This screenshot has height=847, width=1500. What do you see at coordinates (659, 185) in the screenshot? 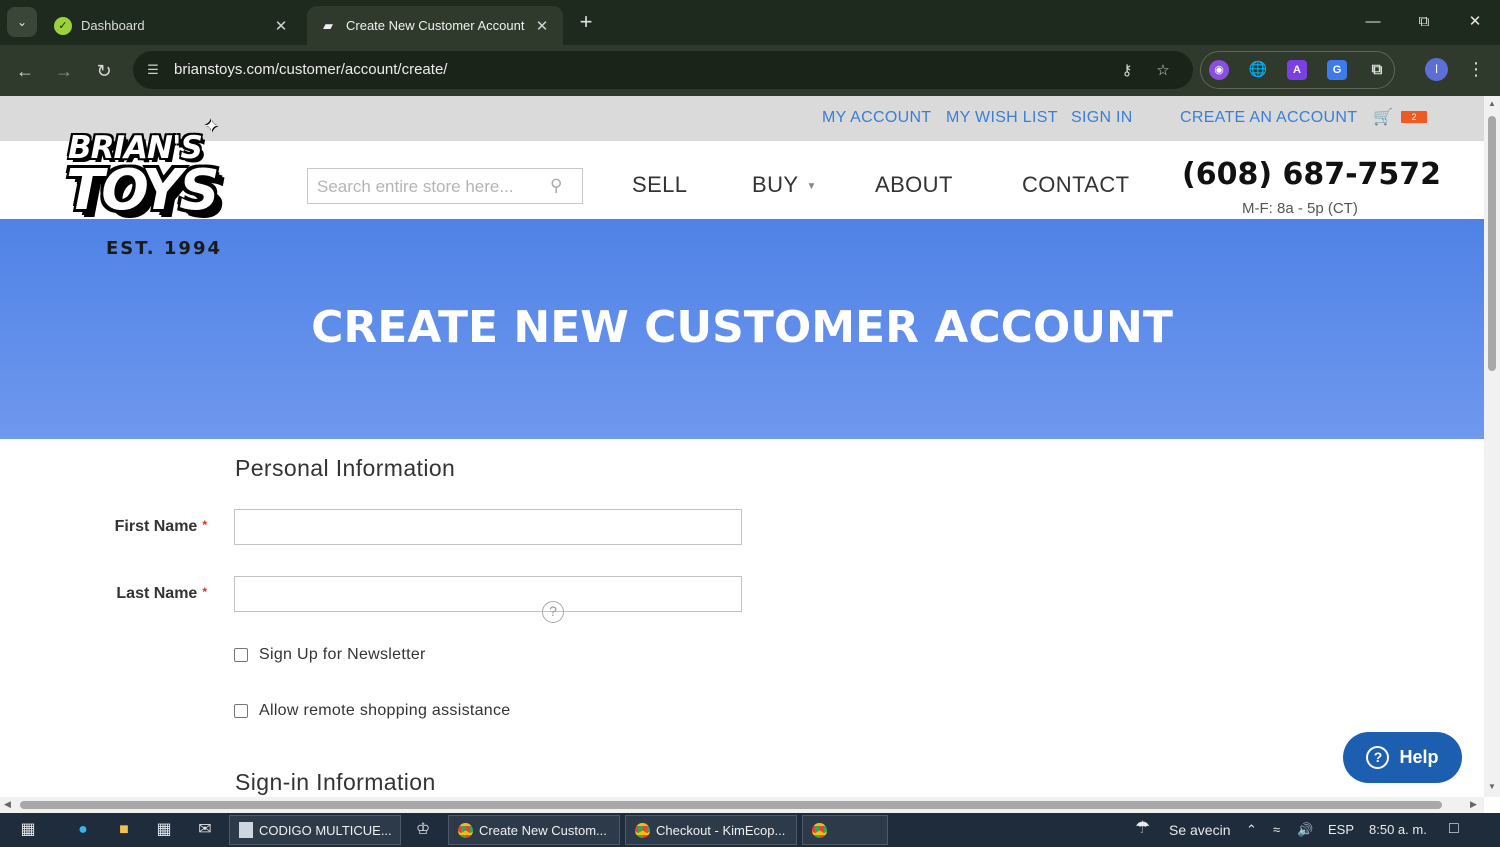
I see `nav-sell: SELL` at bounding box center [659, 185].